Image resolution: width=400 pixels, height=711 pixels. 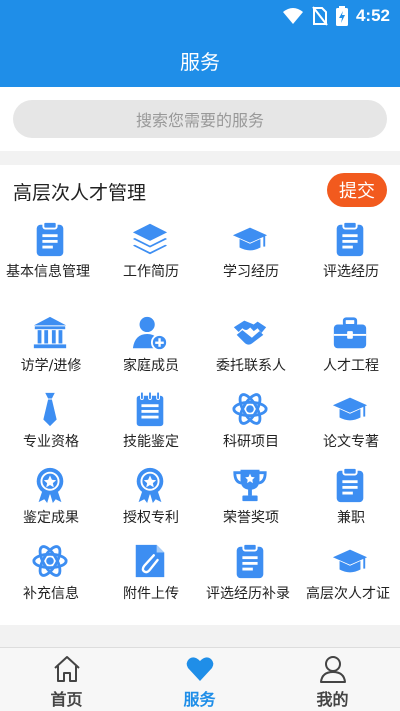 I want to click on nav-mine-label: 我的, so click(x=332, y=699).